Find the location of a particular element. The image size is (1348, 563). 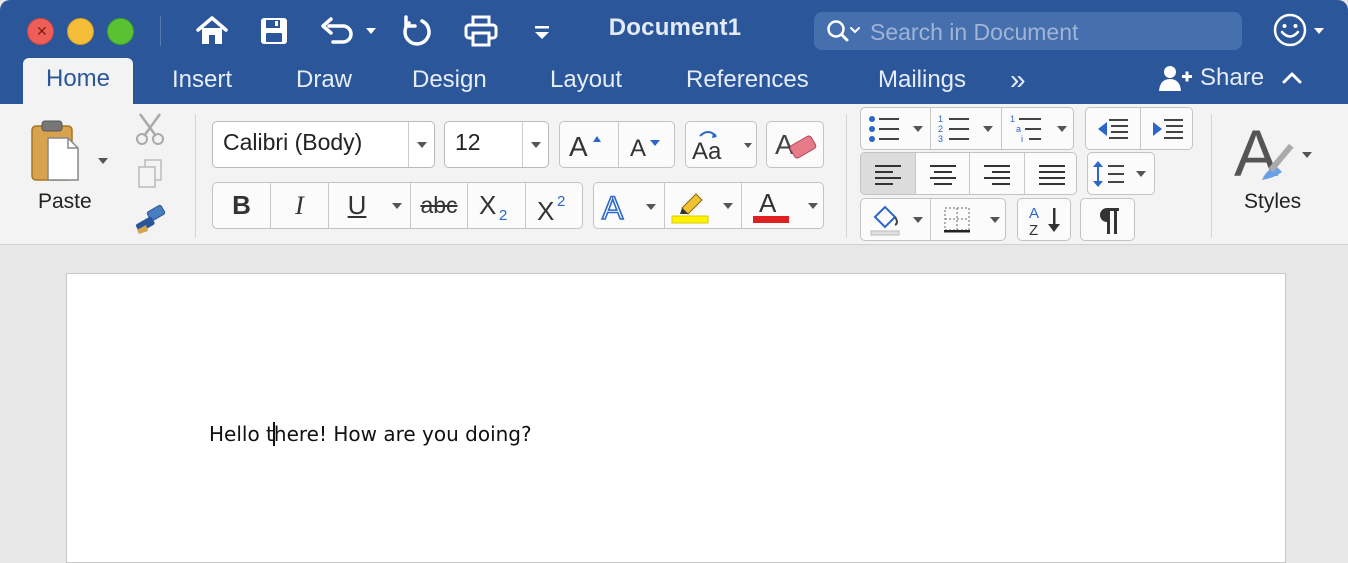

align-left-button is located at coordinates (888, 173).